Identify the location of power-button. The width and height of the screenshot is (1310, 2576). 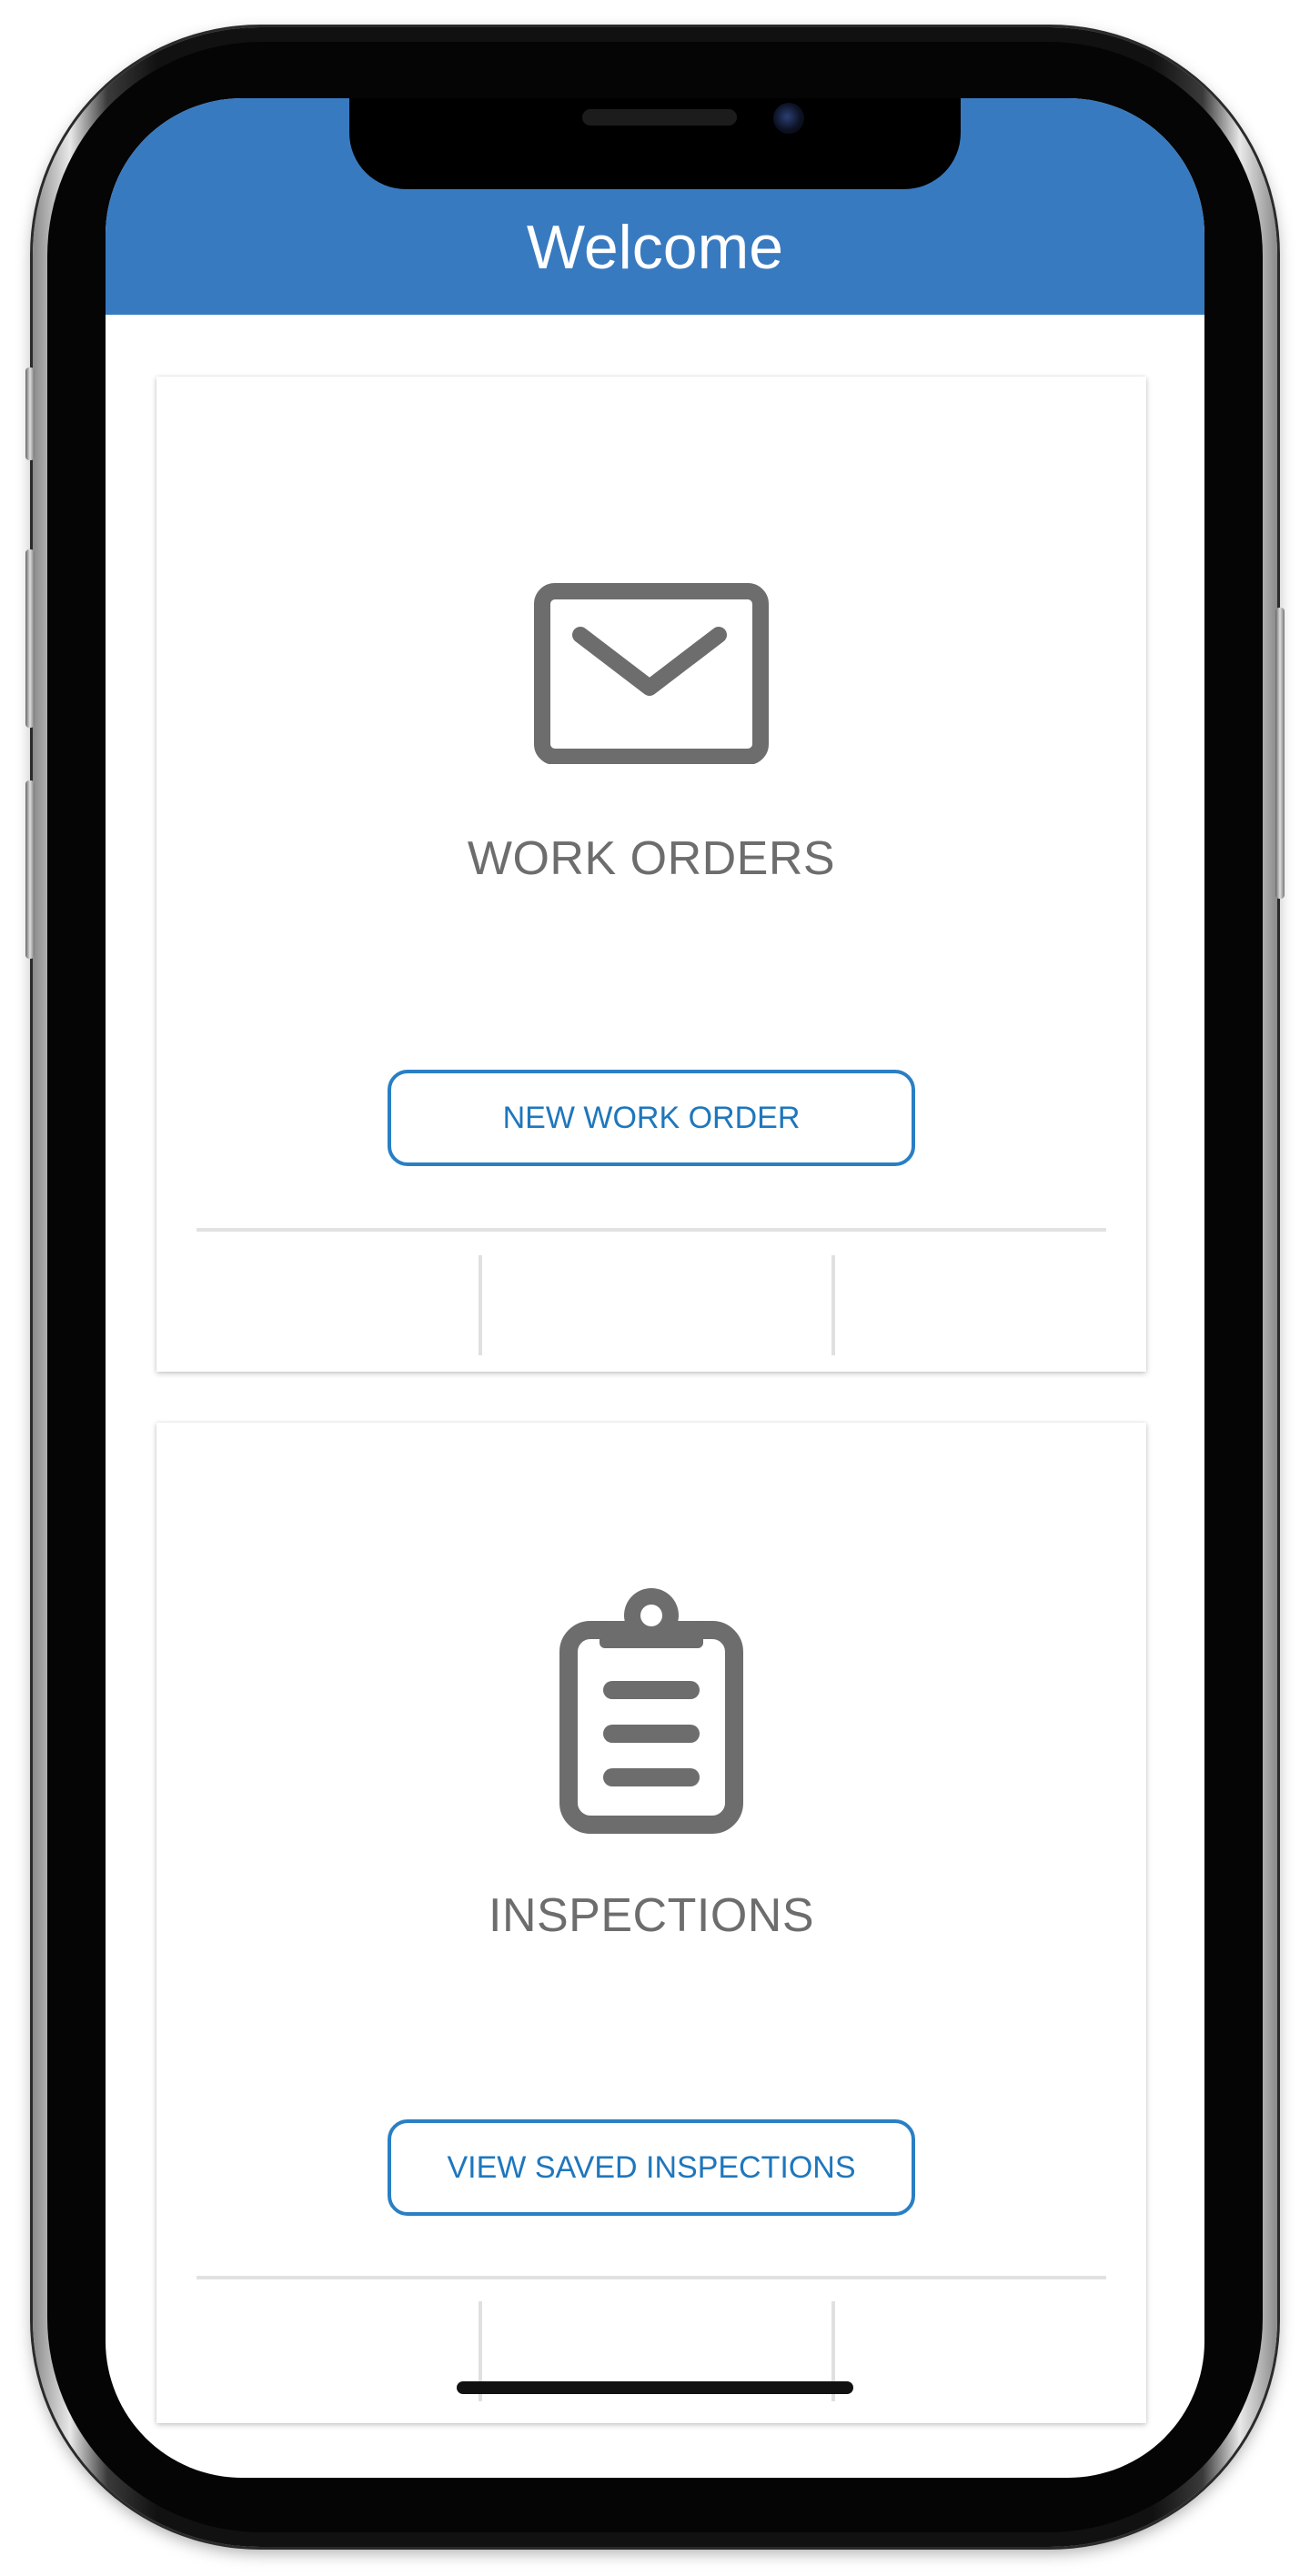
(1280, 753).